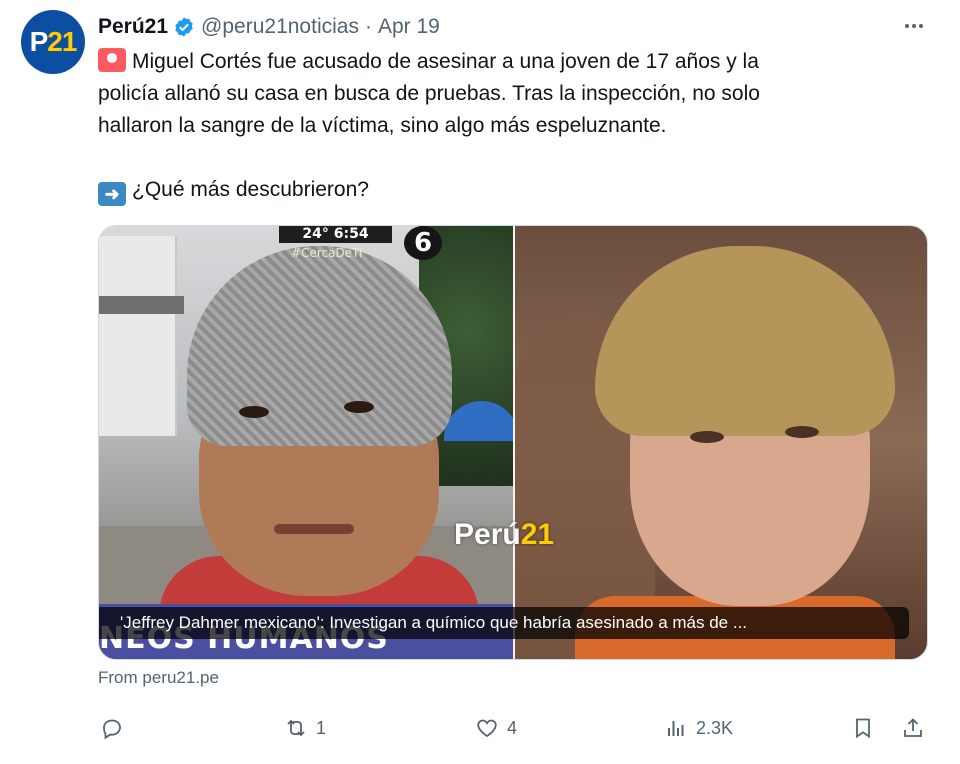  What do you see at coordinates (112, 194) in the screenshot?
I see `arrow-right-icon: ➜` at bounding box center [112, 194].